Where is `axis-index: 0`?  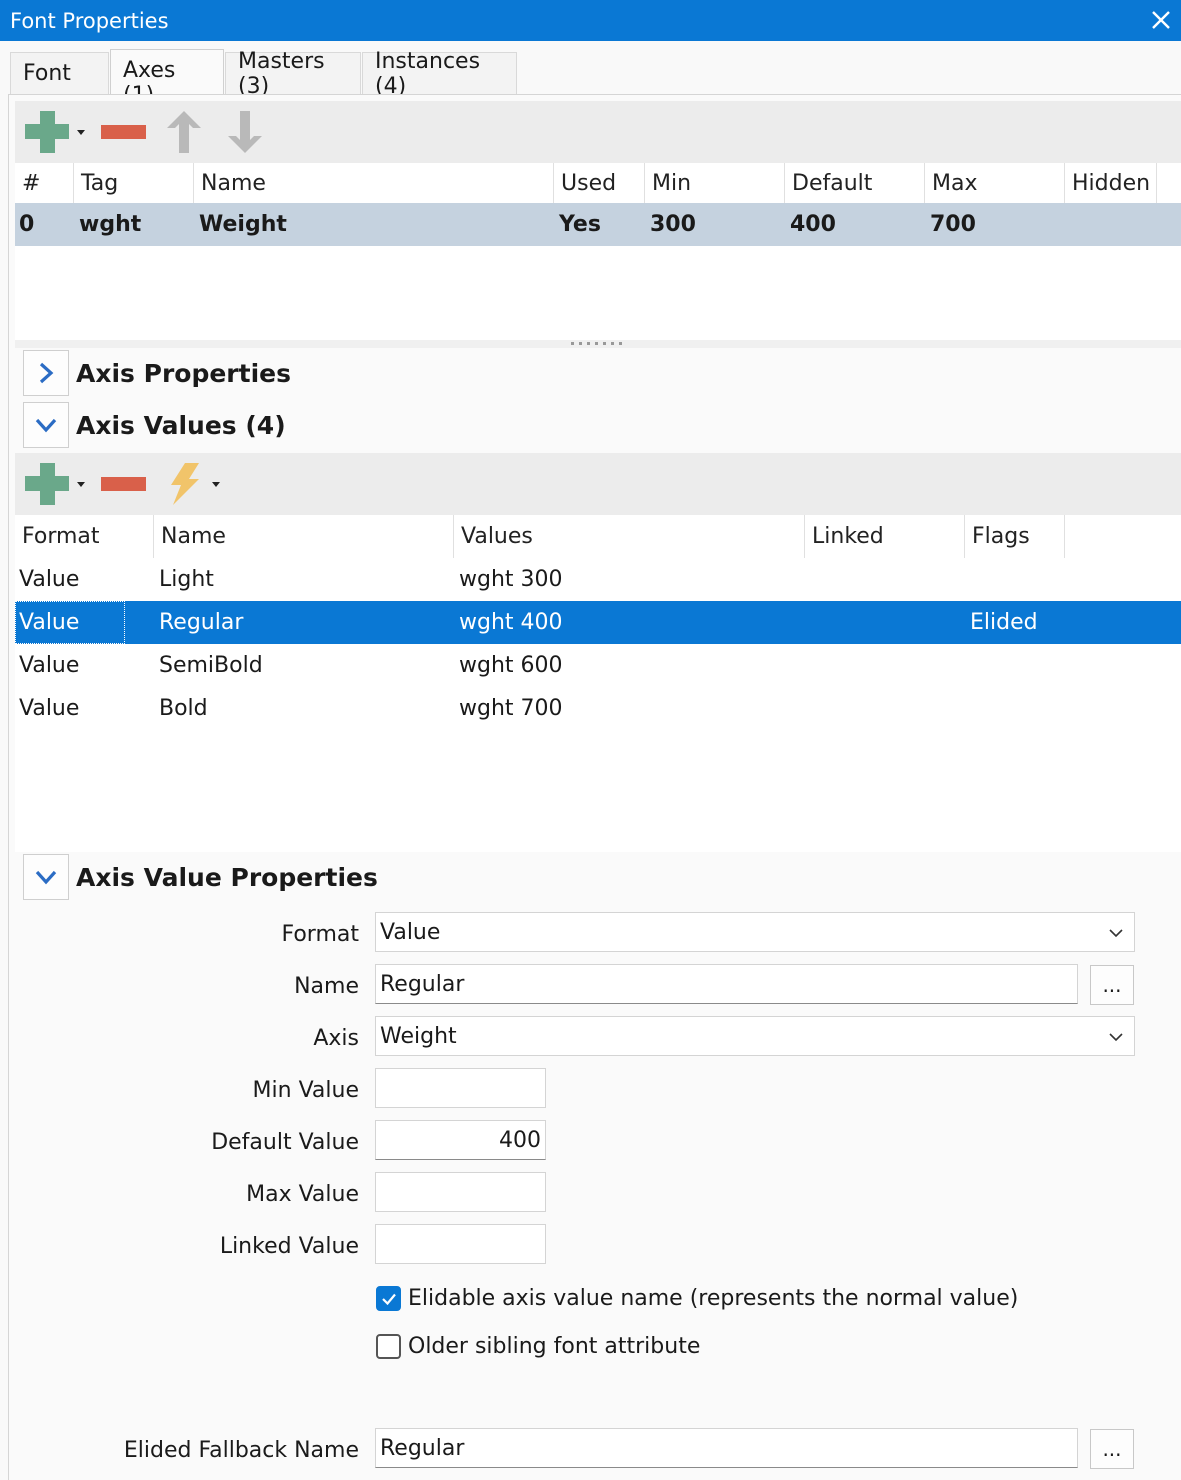
axis-index: 0 is located at coordinates (27, 224).